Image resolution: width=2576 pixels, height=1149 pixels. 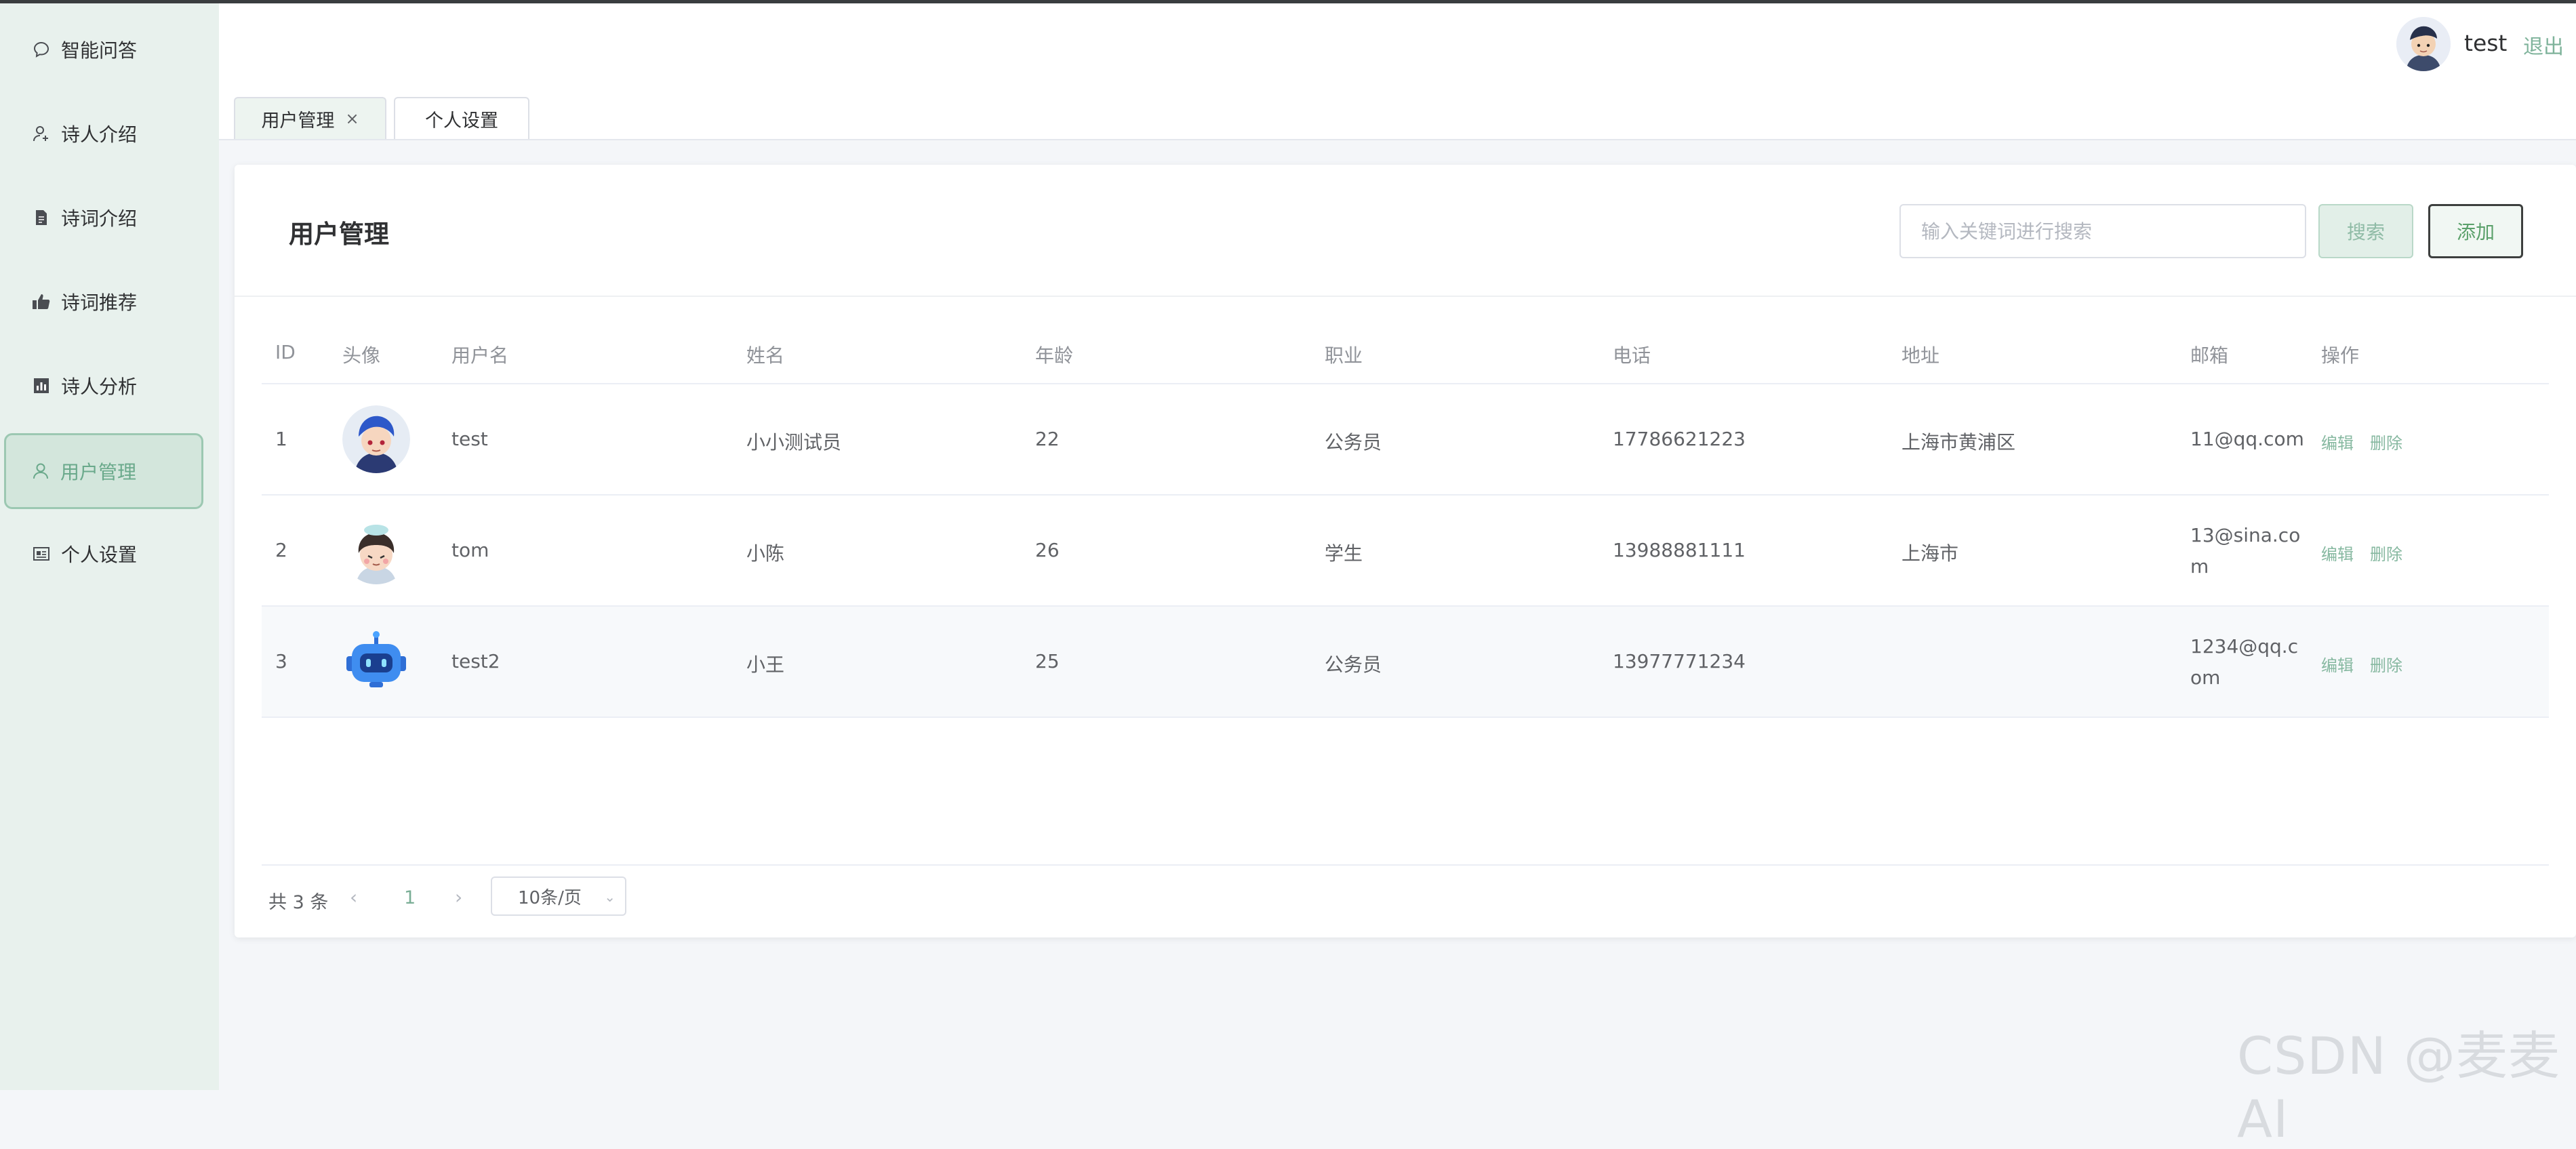 What do you see at coordinates (298, 121) in the screenshot?
I see `tab-label: 用户管理` at bounding box center [298, 121].